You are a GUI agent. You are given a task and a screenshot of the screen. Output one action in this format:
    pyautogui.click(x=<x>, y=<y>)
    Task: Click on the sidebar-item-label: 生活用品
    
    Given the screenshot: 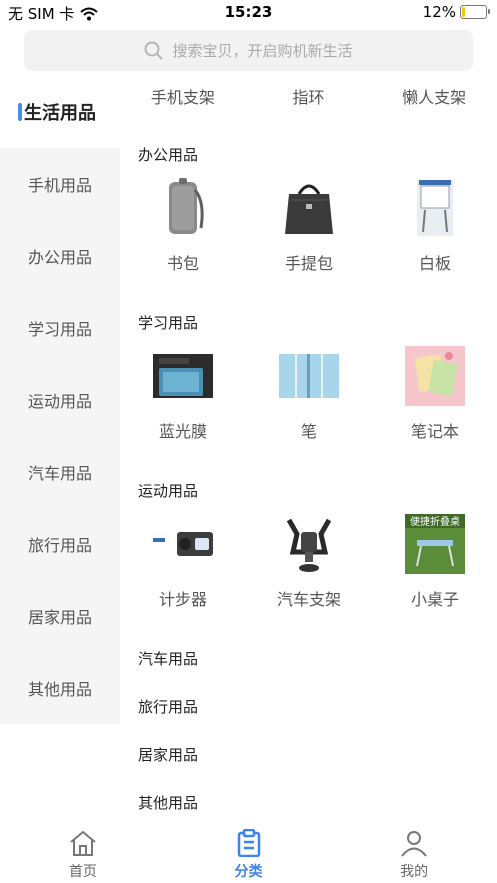 What is the action you would take?
    pyautogui.click(x=60, y=113)
    